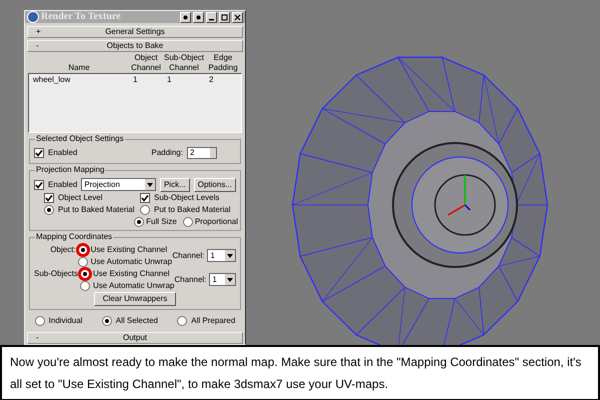  I want to click on pin-button, so click(185, 17).